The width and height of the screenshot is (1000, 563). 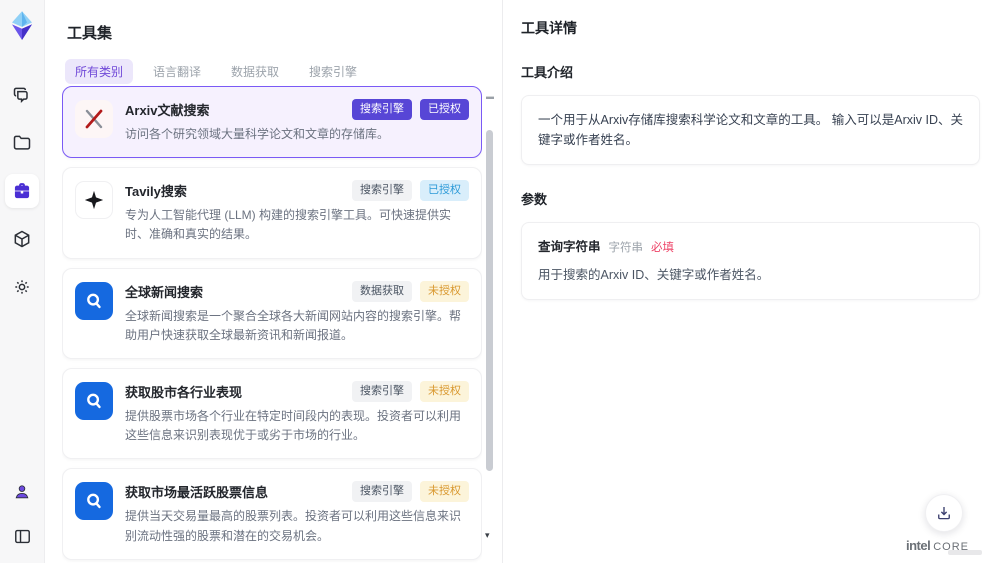 I want to click on package-icon, so click(x=22, y=239).